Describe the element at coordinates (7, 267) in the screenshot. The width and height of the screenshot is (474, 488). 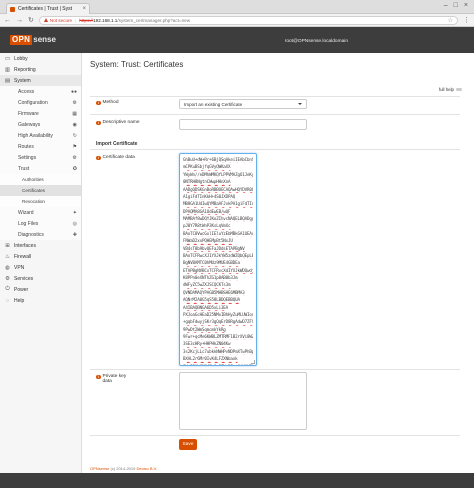
I see `globe-icon: ◍` at that location.